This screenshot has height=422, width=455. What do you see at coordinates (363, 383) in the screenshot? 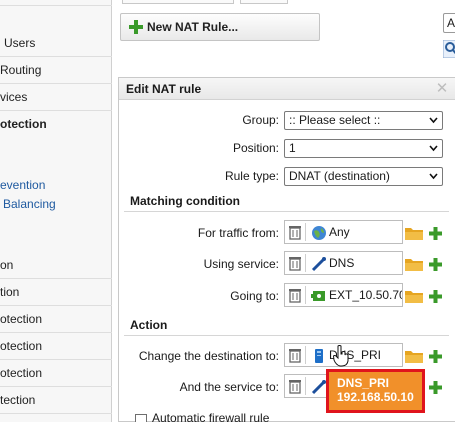
I see `tooltip-object-name: DNS_PRI` at bounding box center [363, 383].